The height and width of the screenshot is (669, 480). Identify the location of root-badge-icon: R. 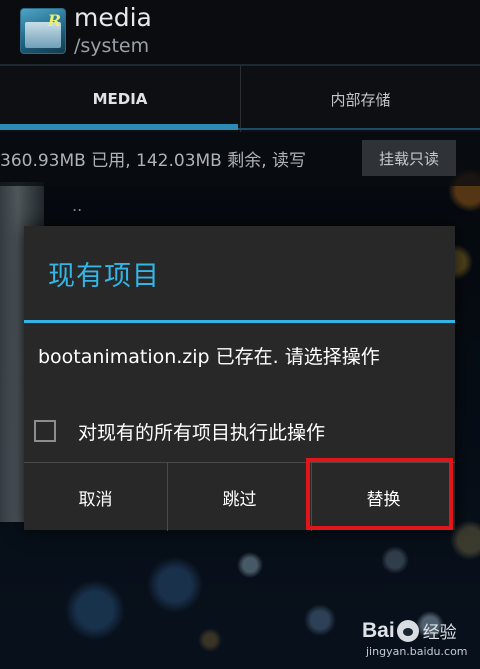
(54, 20).